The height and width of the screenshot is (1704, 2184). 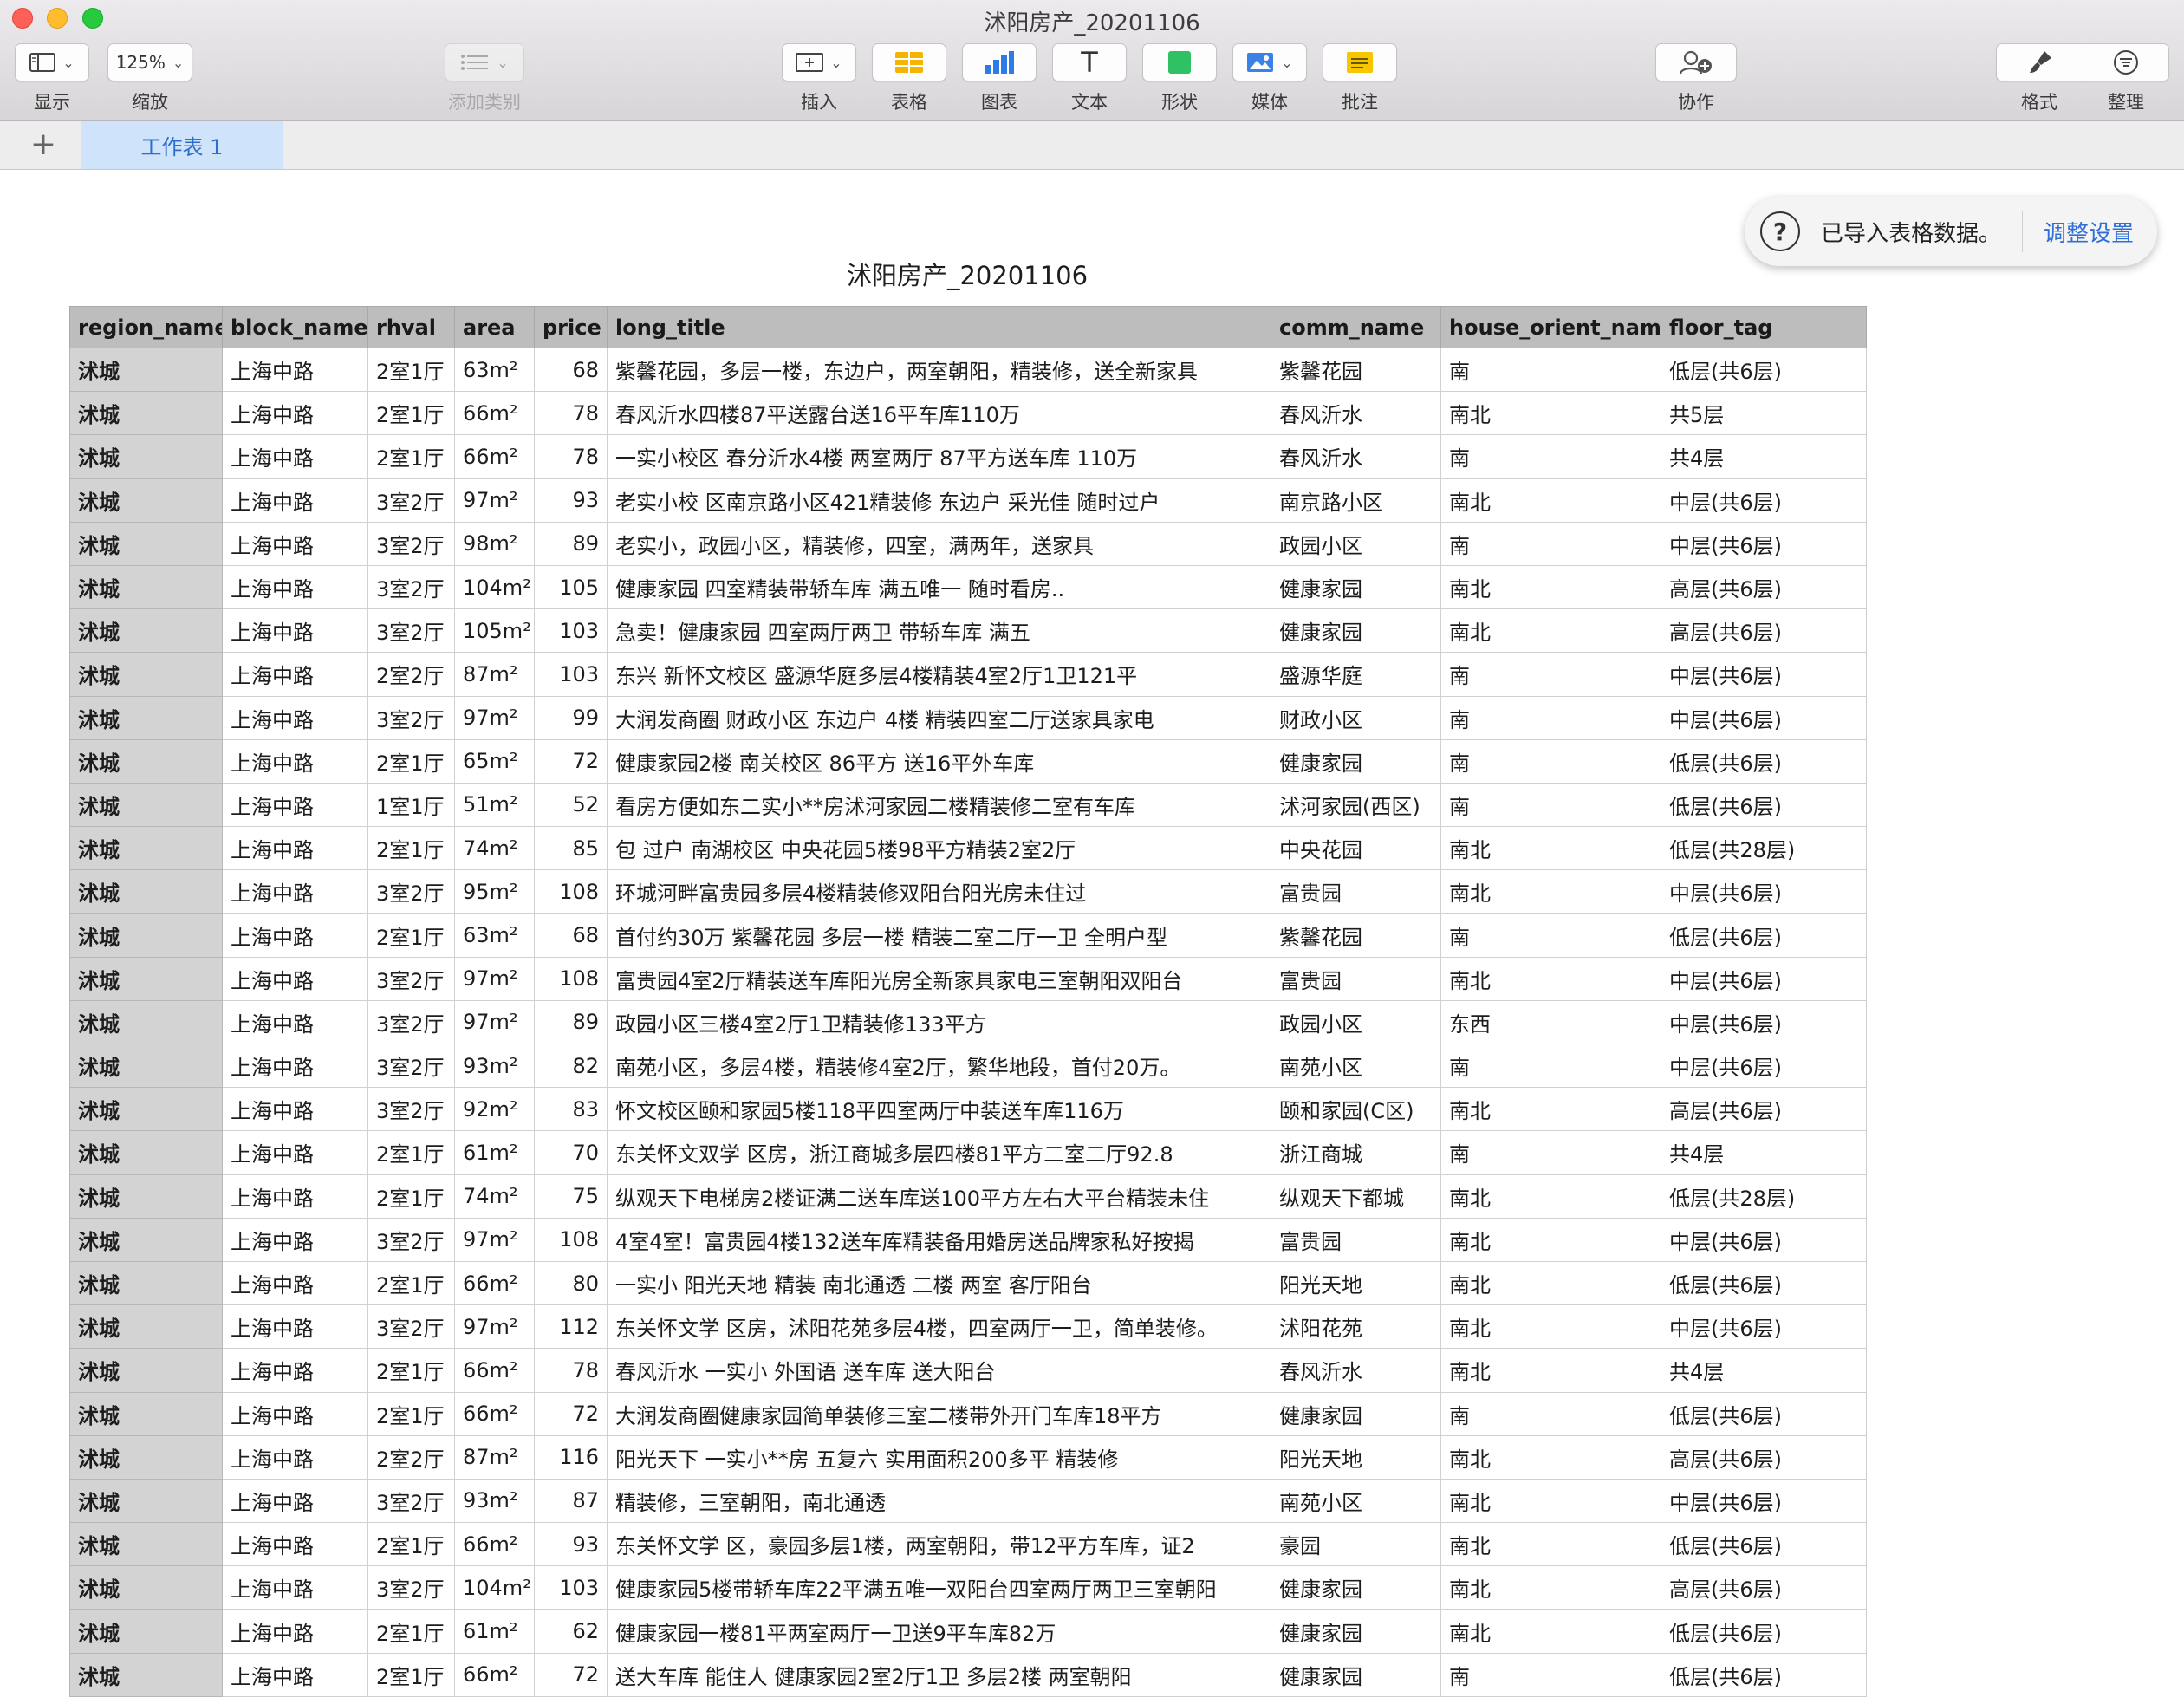 What do you see at coordinates (494, 892) in the screenshot?
I see `table-cell-area: 95m²` at bounding box center [494, 892].